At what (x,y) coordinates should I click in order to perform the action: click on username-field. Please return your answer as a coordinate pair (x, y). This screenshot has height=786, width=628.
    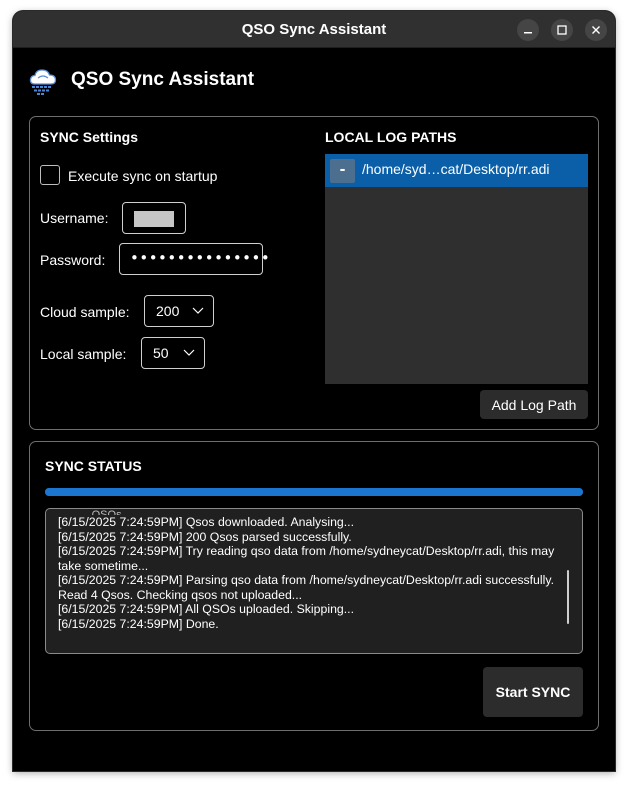
    Looking at the image, I should click on (154, 218).